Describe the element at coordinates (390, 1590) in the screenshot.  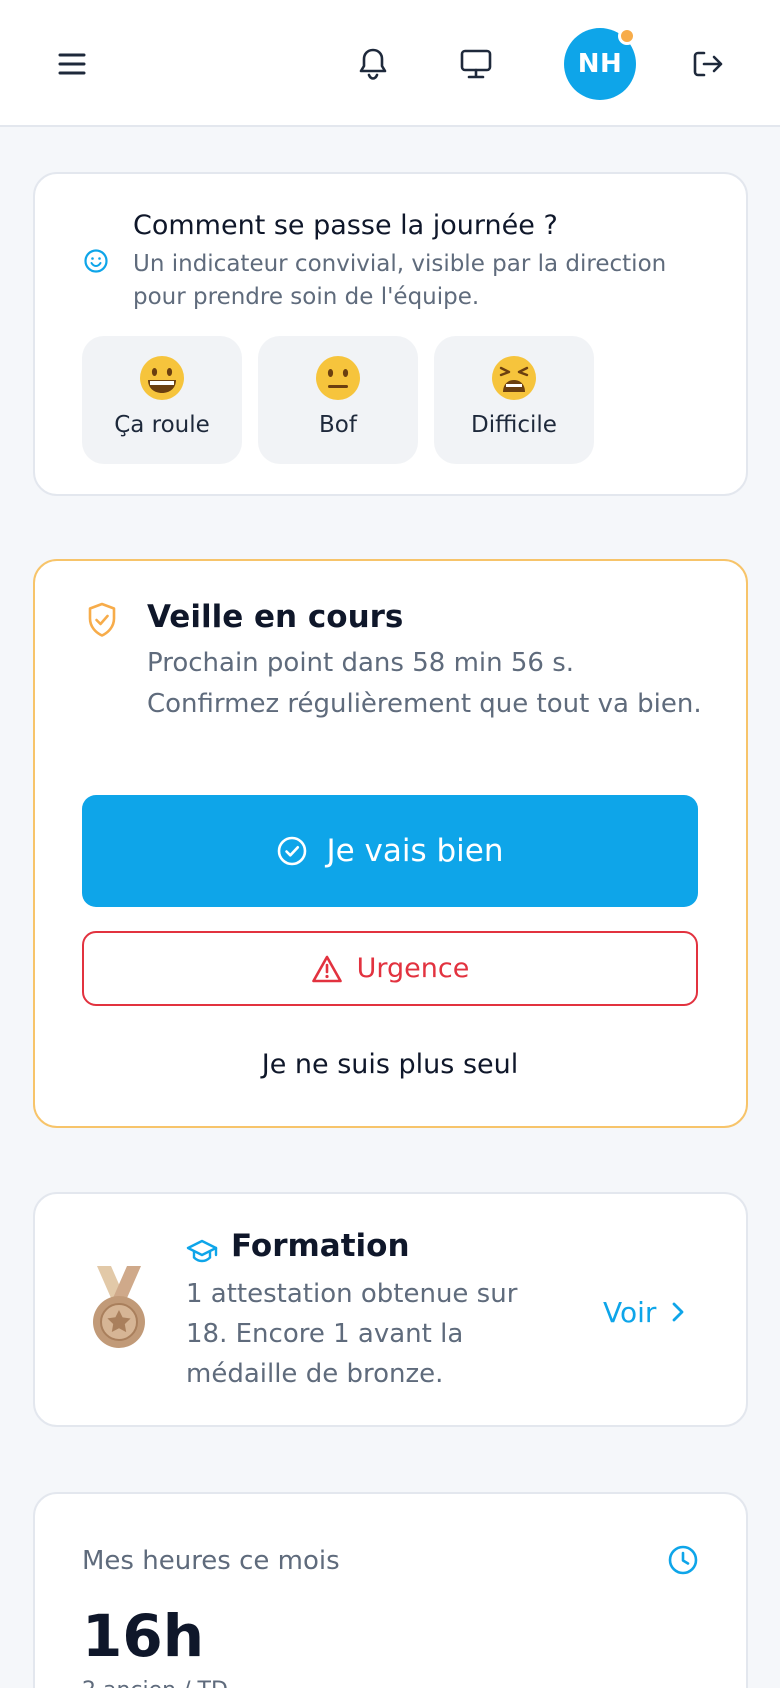
I see `hours-card: Mes heures ce mois 16h 2 ancien / TD` at that location.